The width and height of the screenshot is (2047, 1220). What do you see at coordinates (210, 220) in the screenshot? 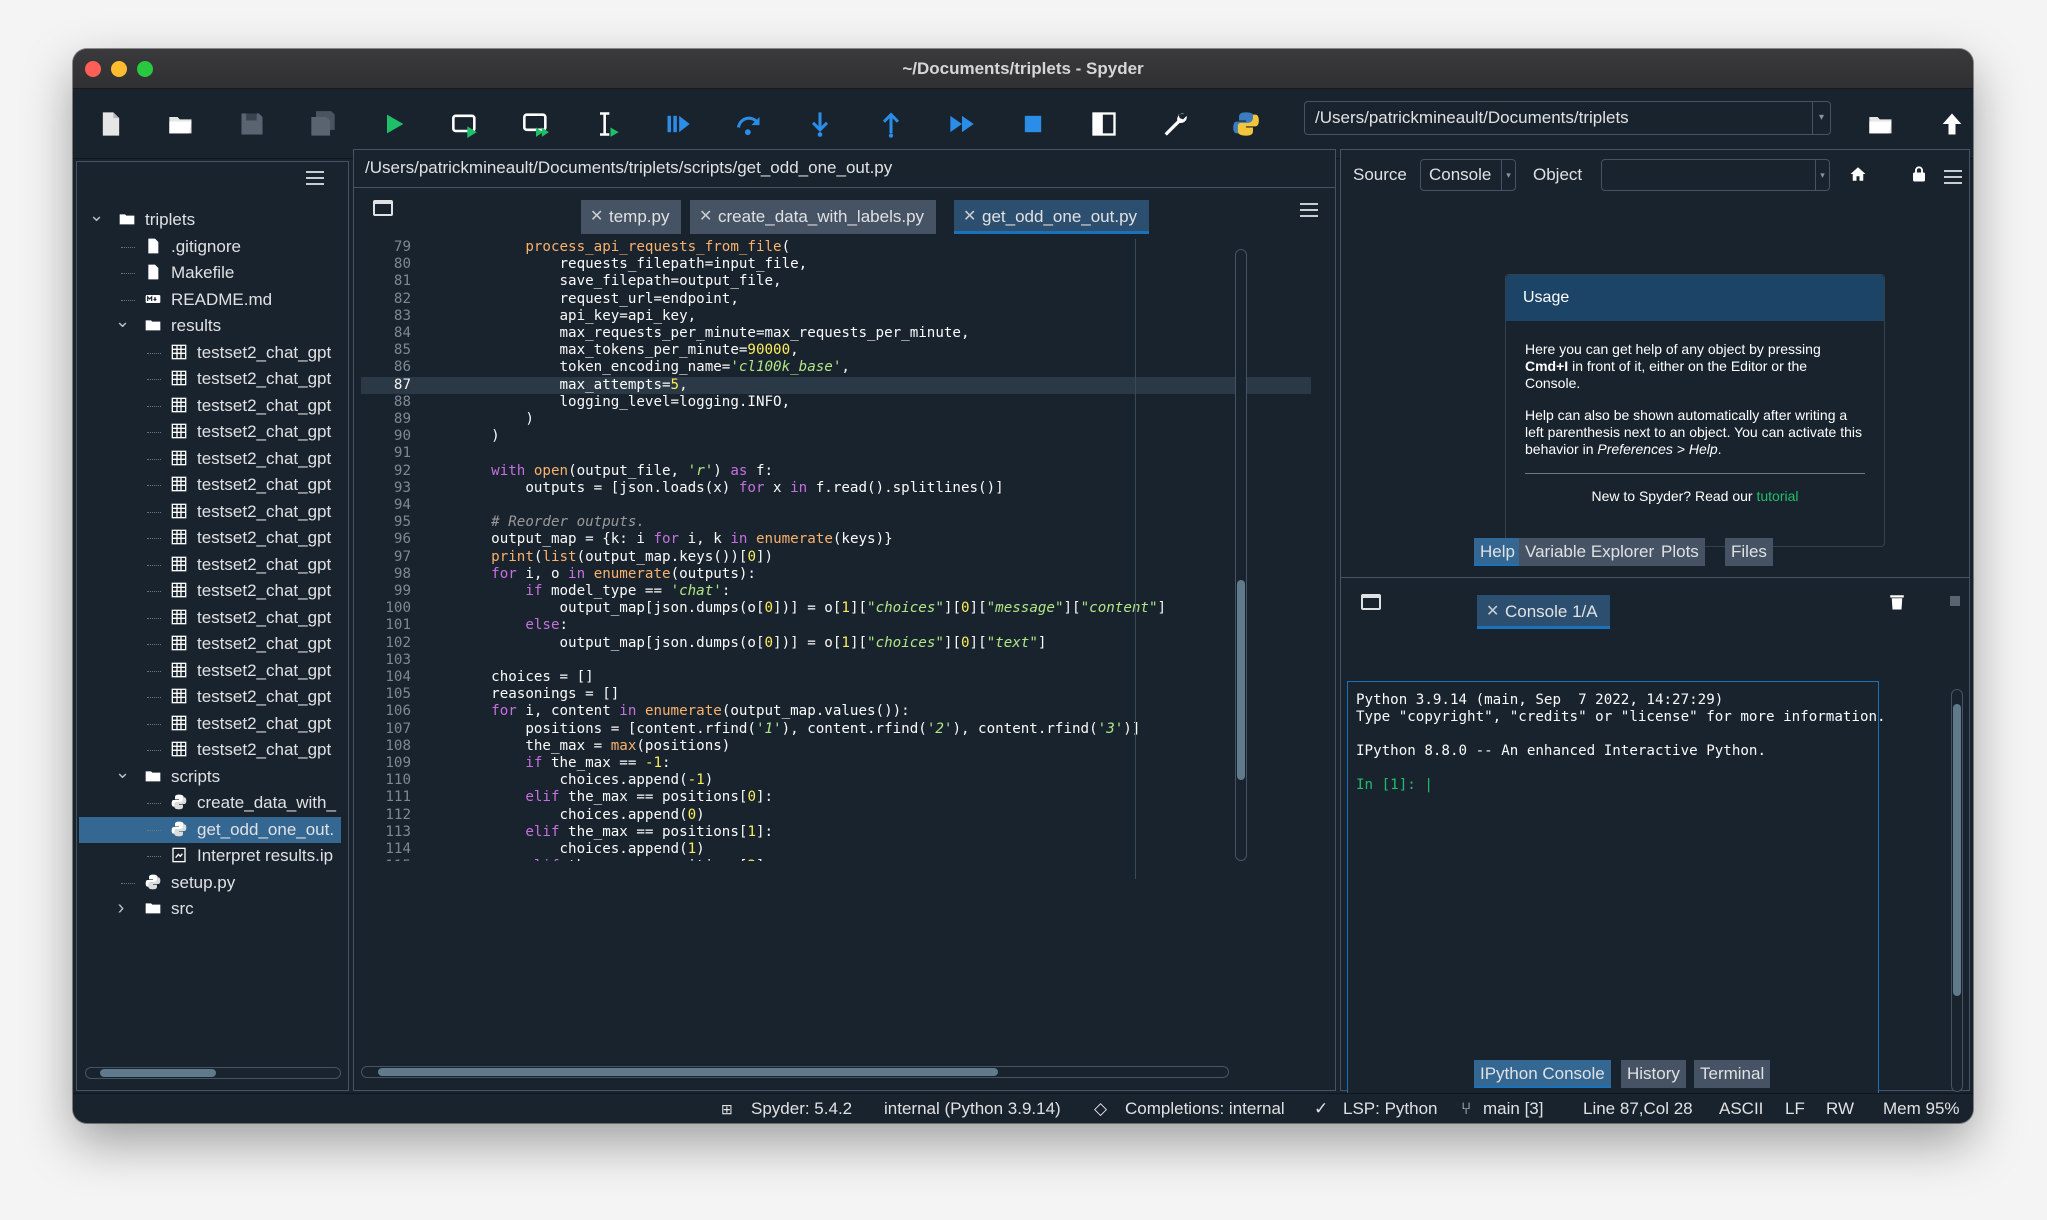
I see `file-tree-item: ⌄ triplets` at bounding box center [210, 220].